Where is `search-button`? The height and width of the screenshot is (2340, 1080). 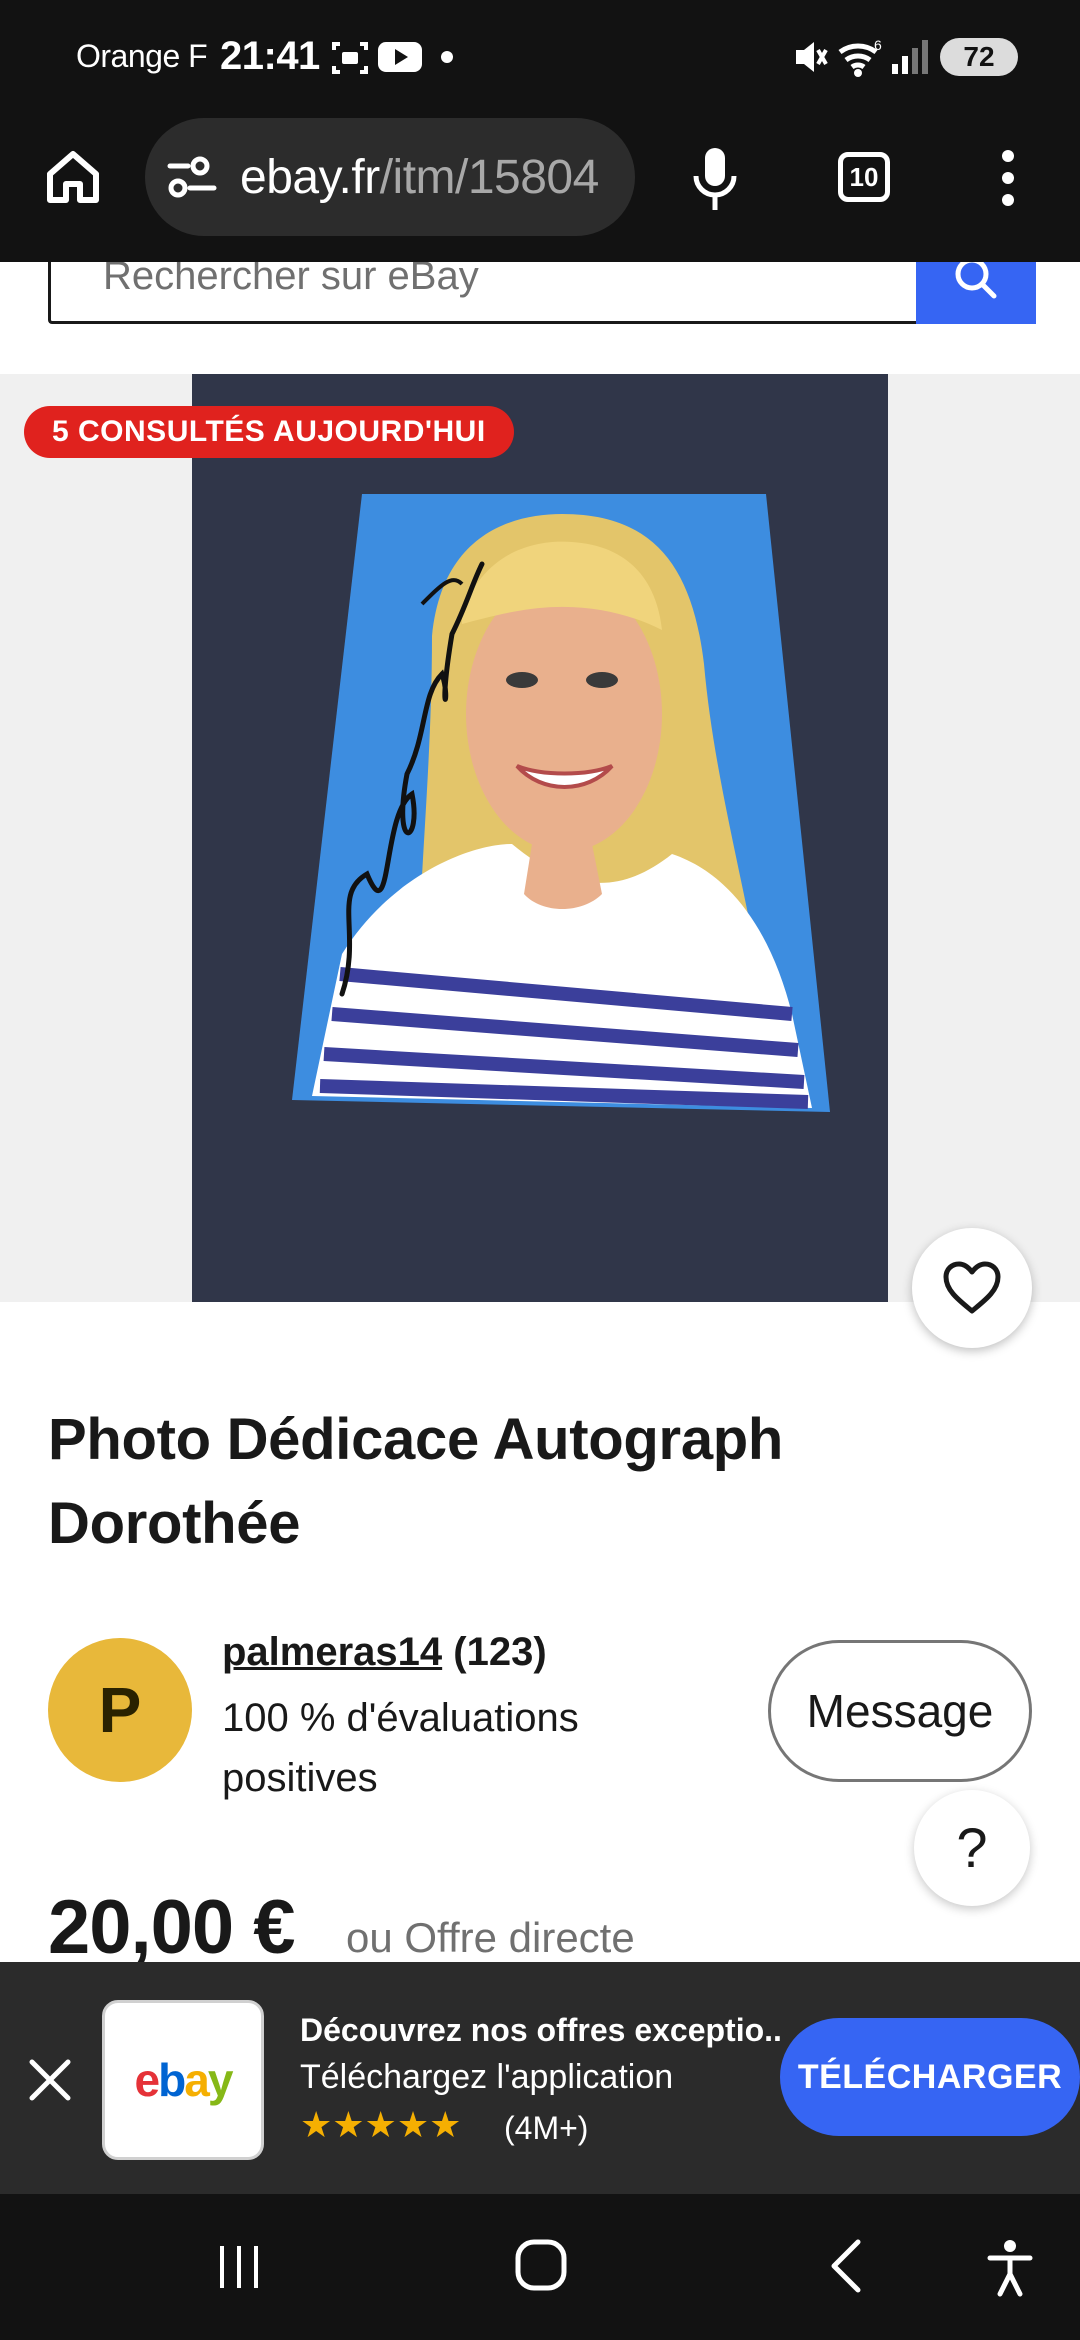 search-button is located at coordinates (976, 293).